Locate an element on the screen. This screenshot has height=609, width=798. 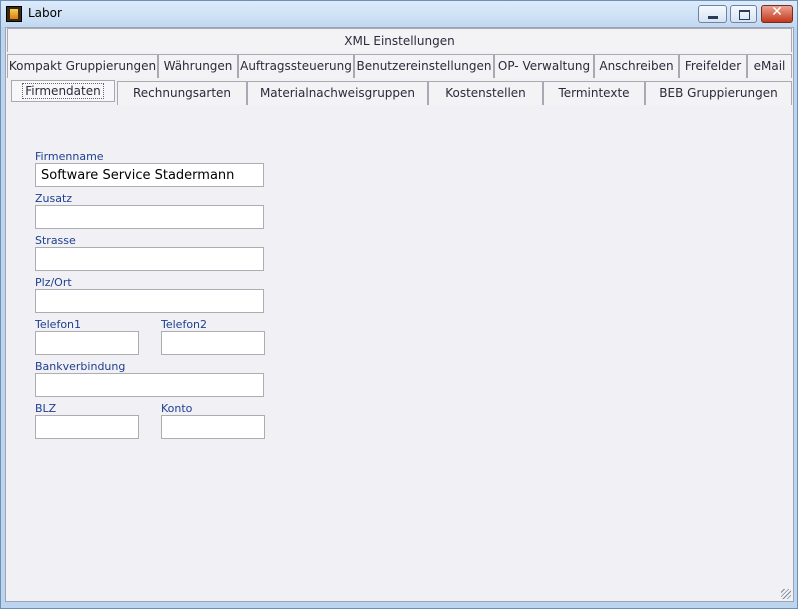
tab-benutzereinstellungen: Benutzereinstellungen is located at coordinates (424, 66).